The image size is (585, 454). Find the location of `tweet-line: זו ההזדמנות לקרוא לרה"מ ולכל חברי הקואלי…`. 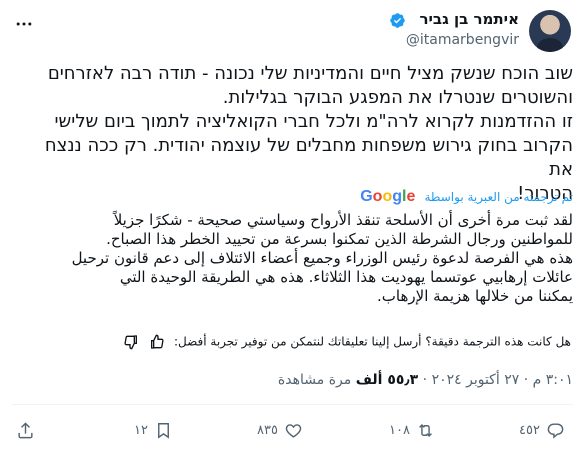

tweet-line: זו ההזדמנות לקרוא לרה"מ ולכל חברי הקואלי… is located at coordinates (313, 121).